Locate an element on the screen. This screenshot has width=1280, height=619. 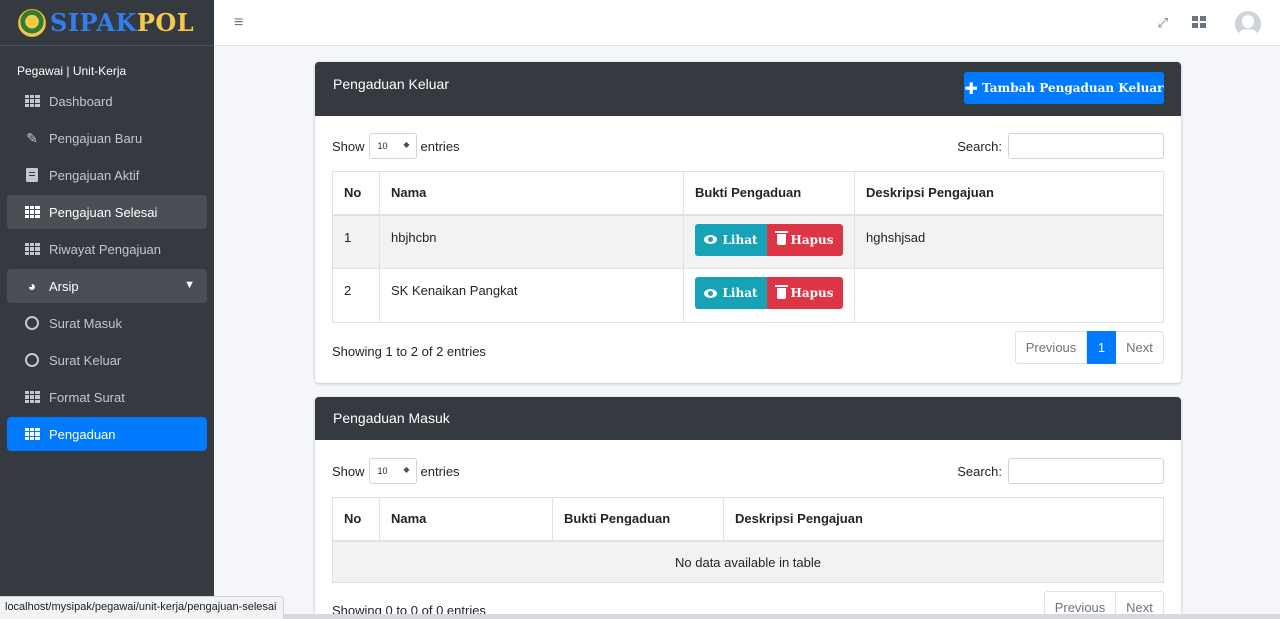
sidebar-item-label: Pengajuan Aktif is located at coordinates (94, 175).